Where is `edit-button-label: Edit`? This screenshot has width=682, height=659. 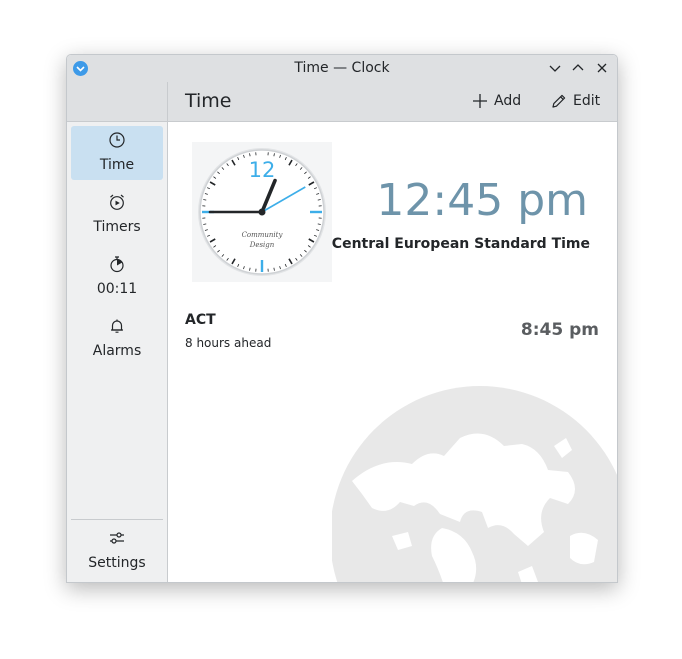 edit-button-label: Edit is located at coordinates (587, 101).